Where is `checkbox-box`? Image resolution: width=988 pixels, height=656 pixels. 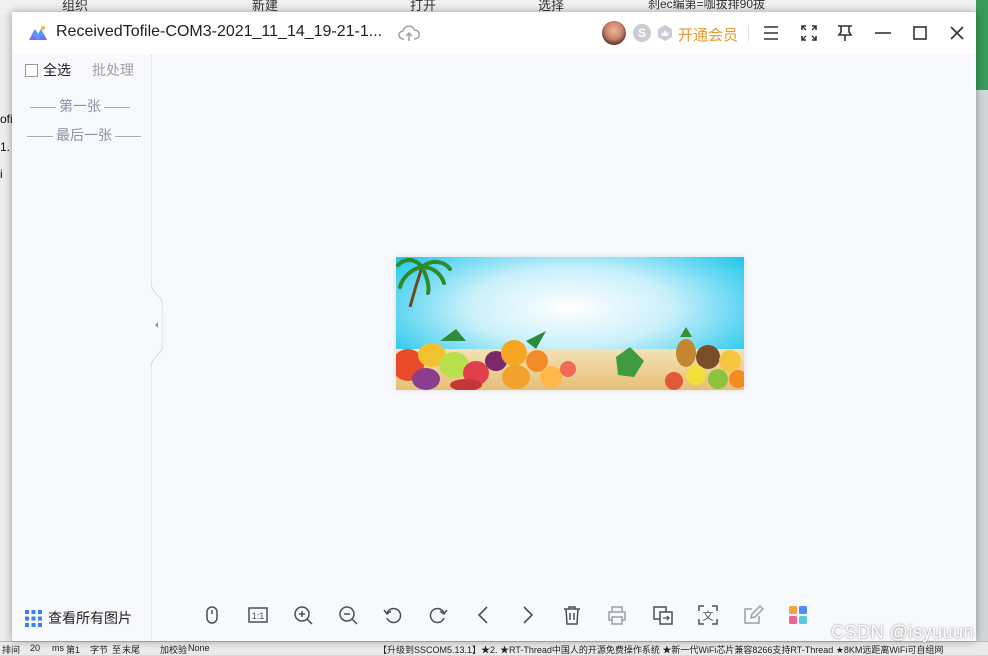 checkbox-box is located at coordinates (31, 70).